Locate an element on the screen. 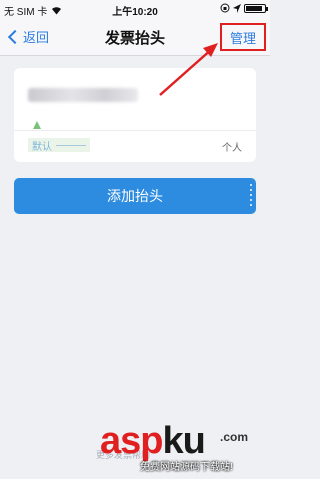 The height and width of the screenshot is (479, 320). header-type-label: 个人 is located at coordinates (232, 148).